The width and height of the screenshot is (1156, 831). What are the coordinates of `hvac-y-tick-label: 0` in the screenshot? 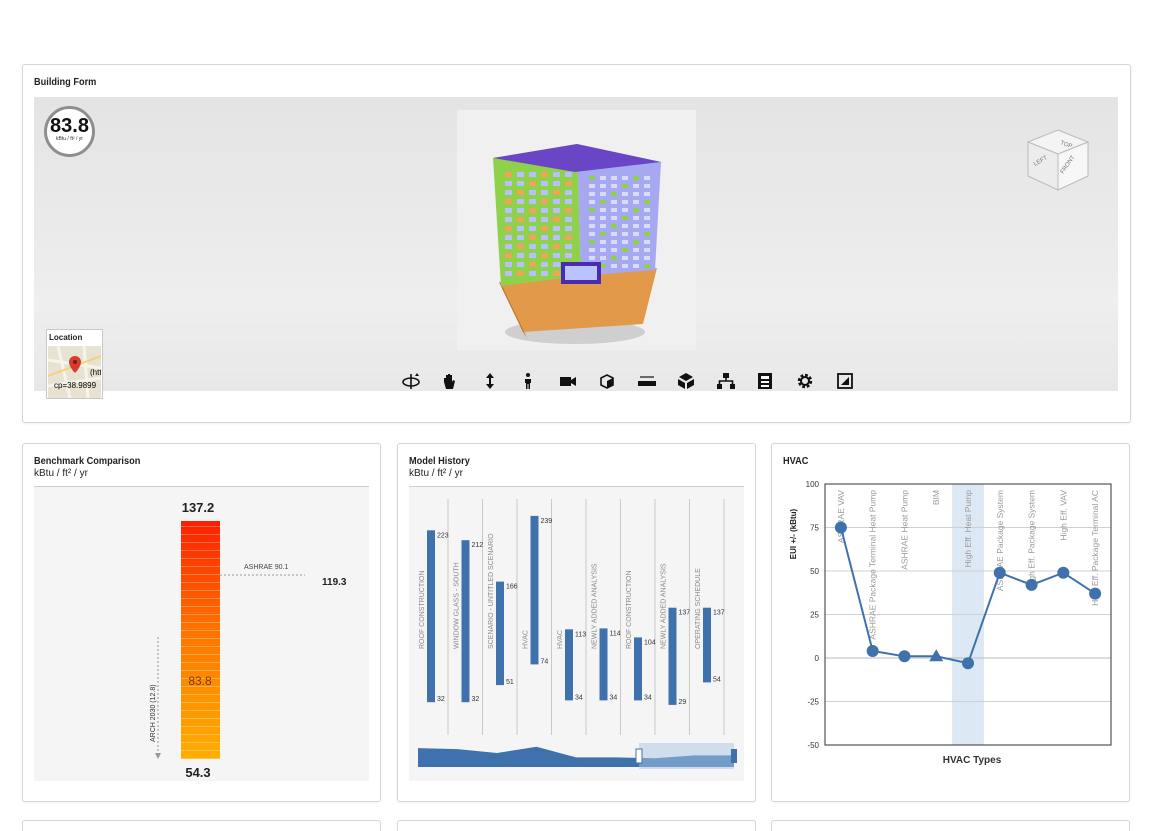 It's located at (817, 658).